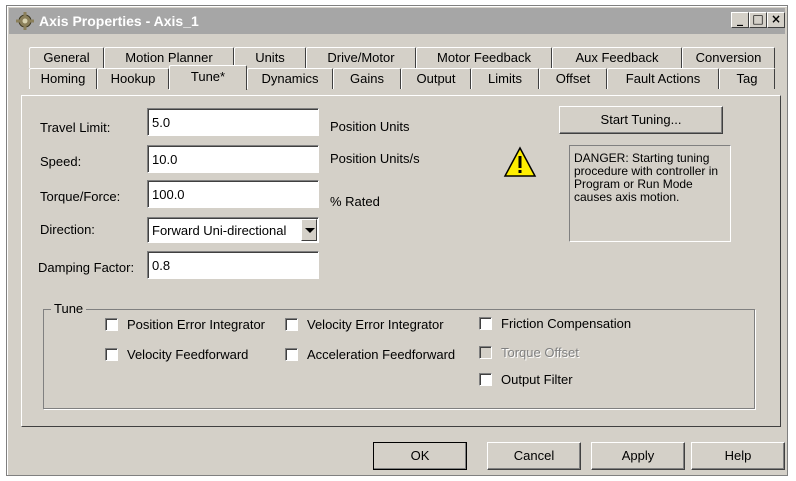 Image resolution: width=796 pixels, height=481 pixels. What do you see at coordinates (219, 230) in the screenshot?
I see `direction-select-value: Forward Uni-directional` at bounding box center [219, 230].